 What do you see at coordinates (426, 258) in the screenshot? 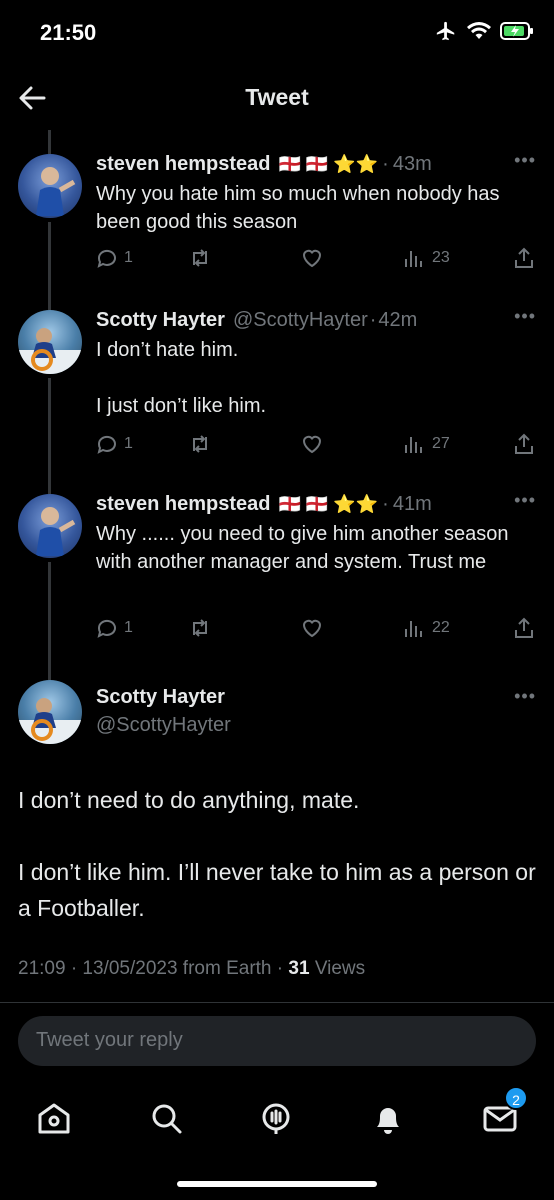
I see `views-button: 23` at bounding box center [426, 258].